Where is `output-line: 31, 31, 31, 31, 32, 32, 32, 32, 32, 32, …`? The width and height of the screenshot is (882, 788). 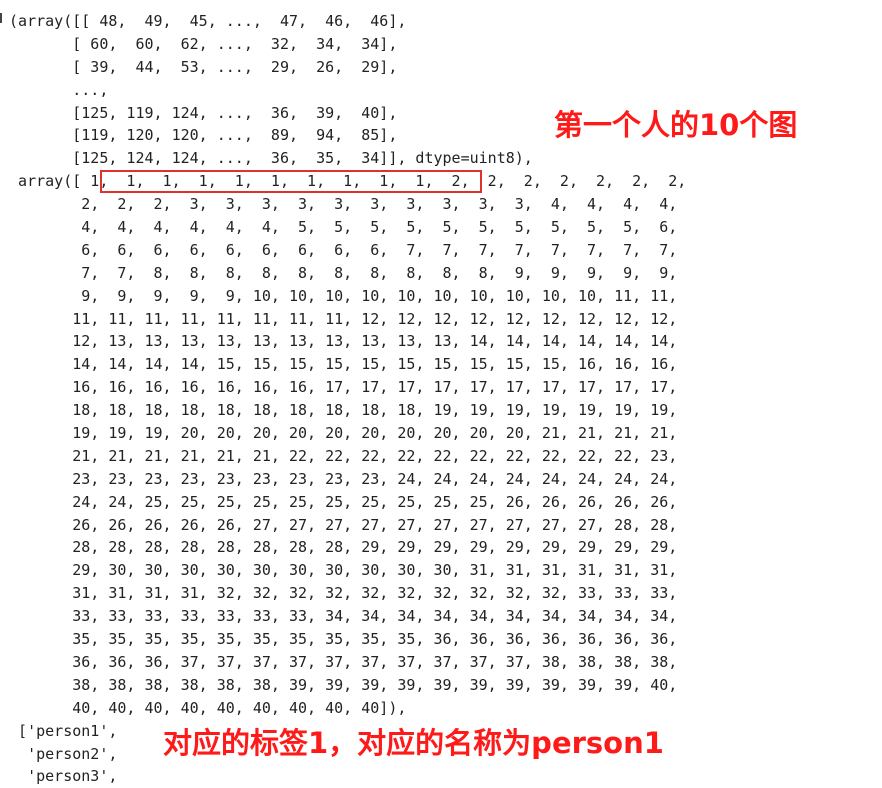 output-line: 31, 31, 31, 31, 32, 32, 32, 32, 32, 32, … is located at coordinates (339, 593).